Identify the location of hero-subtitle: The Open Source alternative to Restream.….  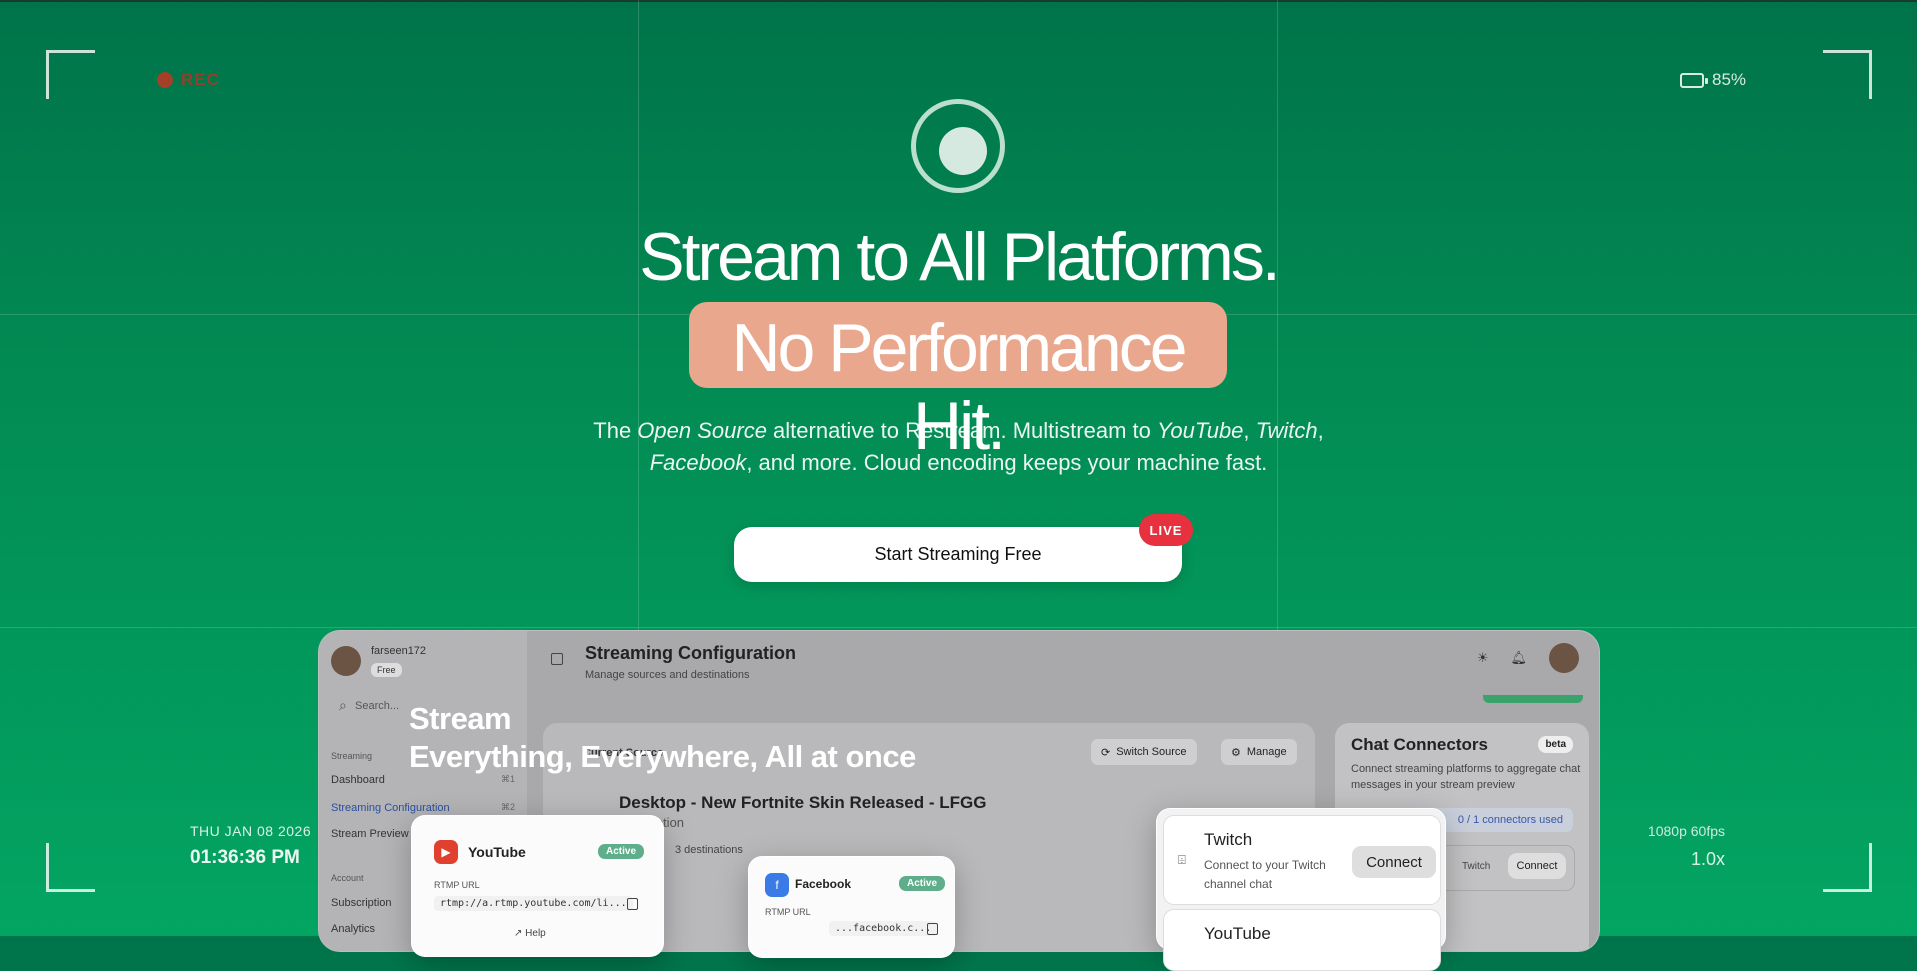
(958, 446).